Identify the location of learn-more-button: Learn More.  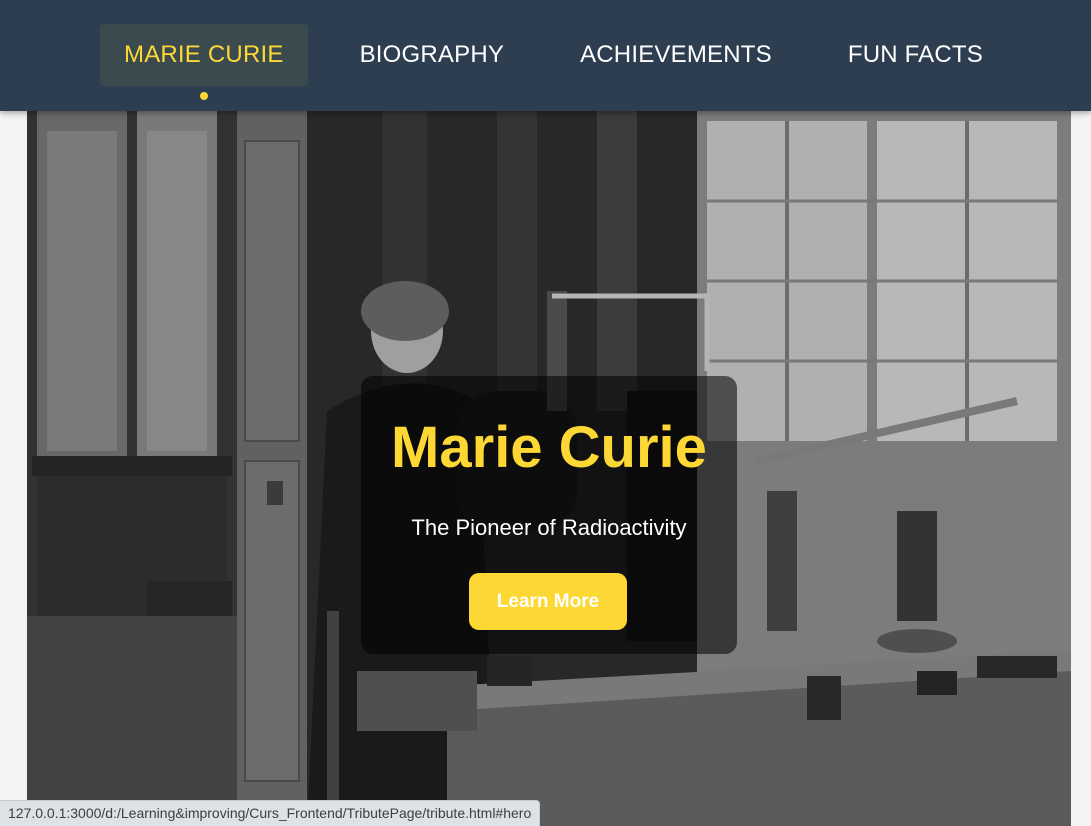
(548, 601).